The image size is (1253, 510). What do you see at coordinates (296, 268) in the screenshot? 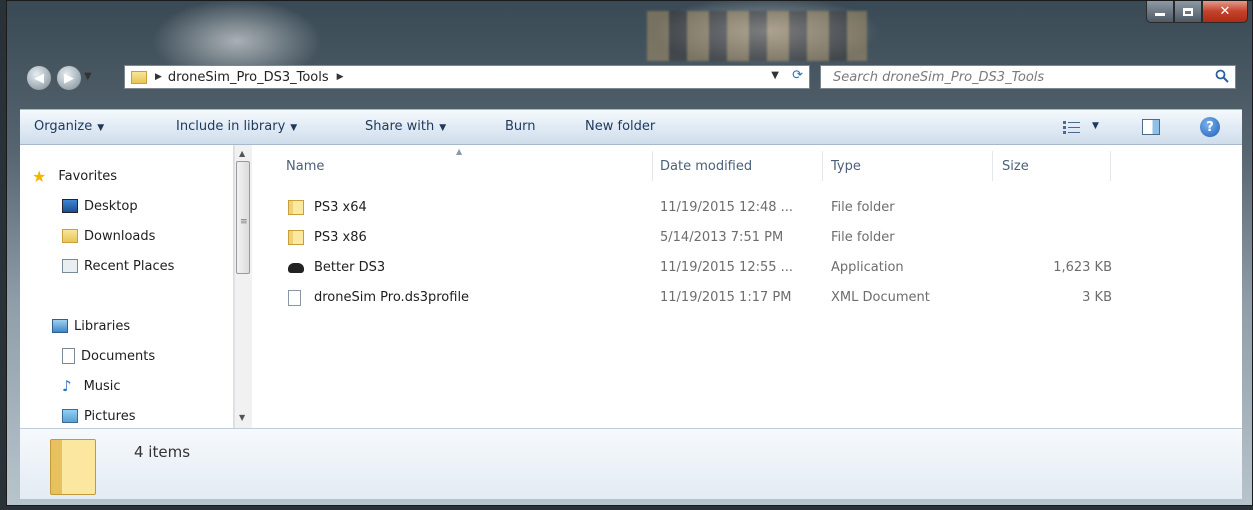
I see `gamepad-icon` at bounding box center [296, 268].